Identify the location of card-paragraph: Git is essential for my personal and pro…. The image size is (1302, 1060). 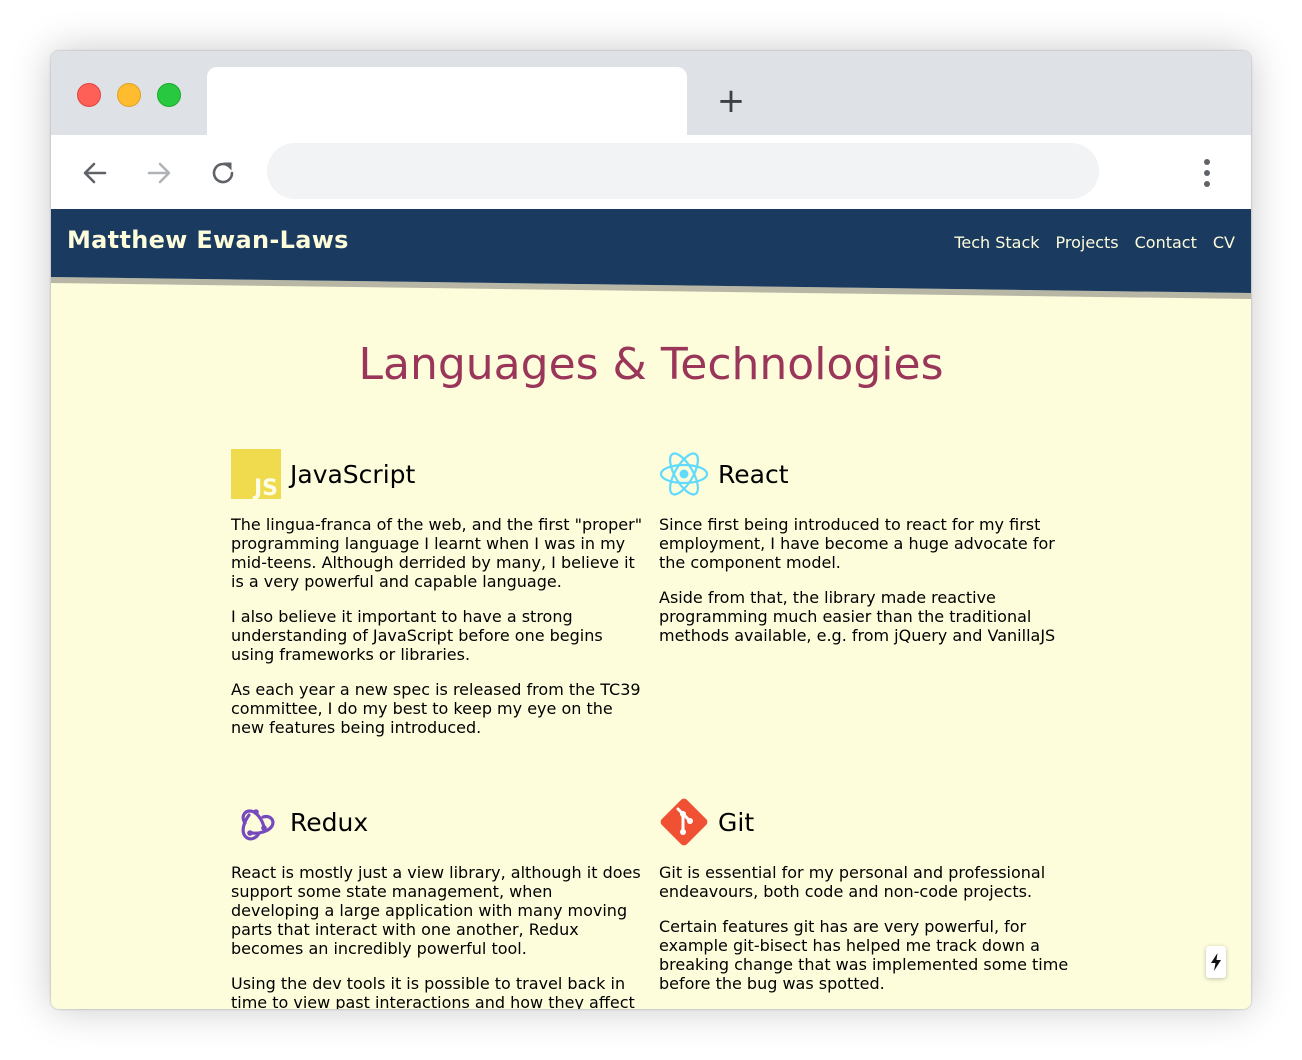
(852, 882).